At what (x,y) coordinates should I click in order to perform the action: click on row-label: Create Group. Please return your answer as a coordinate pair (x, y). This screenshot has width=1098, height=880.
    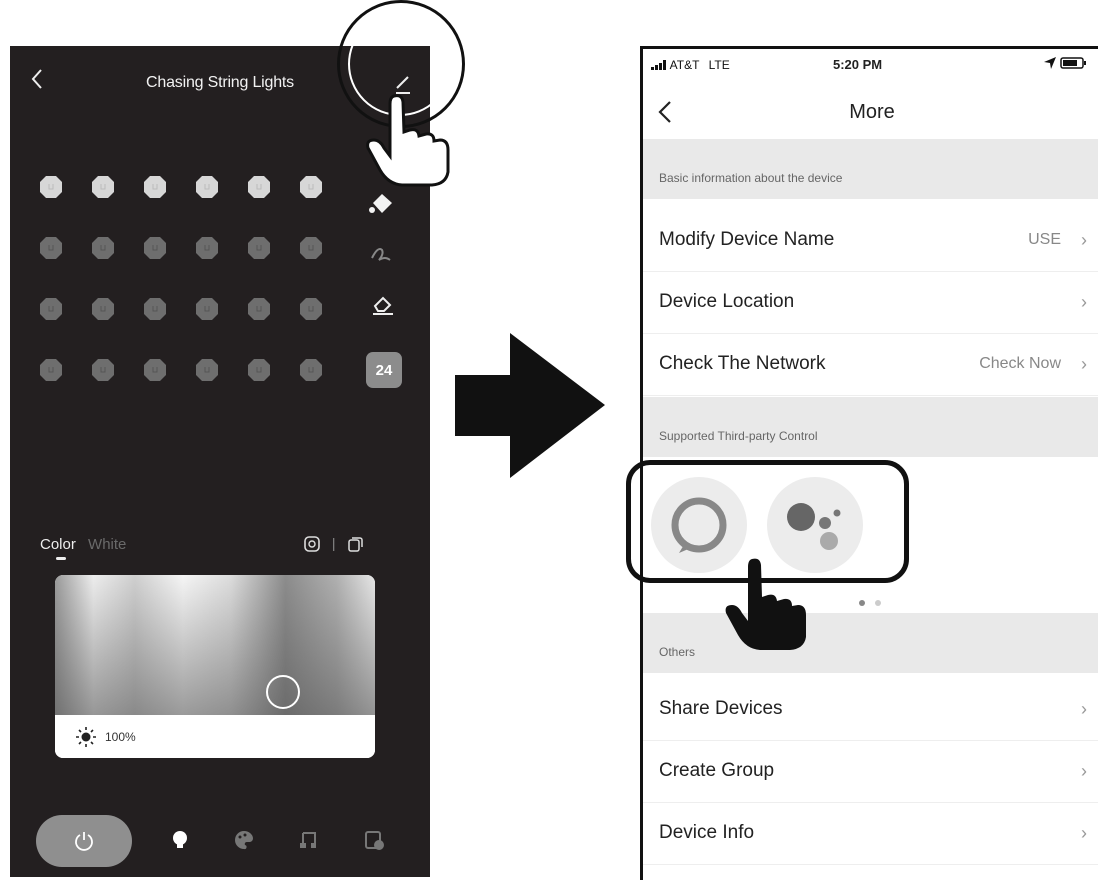
    Looking at the image, I should click on (717, 770).